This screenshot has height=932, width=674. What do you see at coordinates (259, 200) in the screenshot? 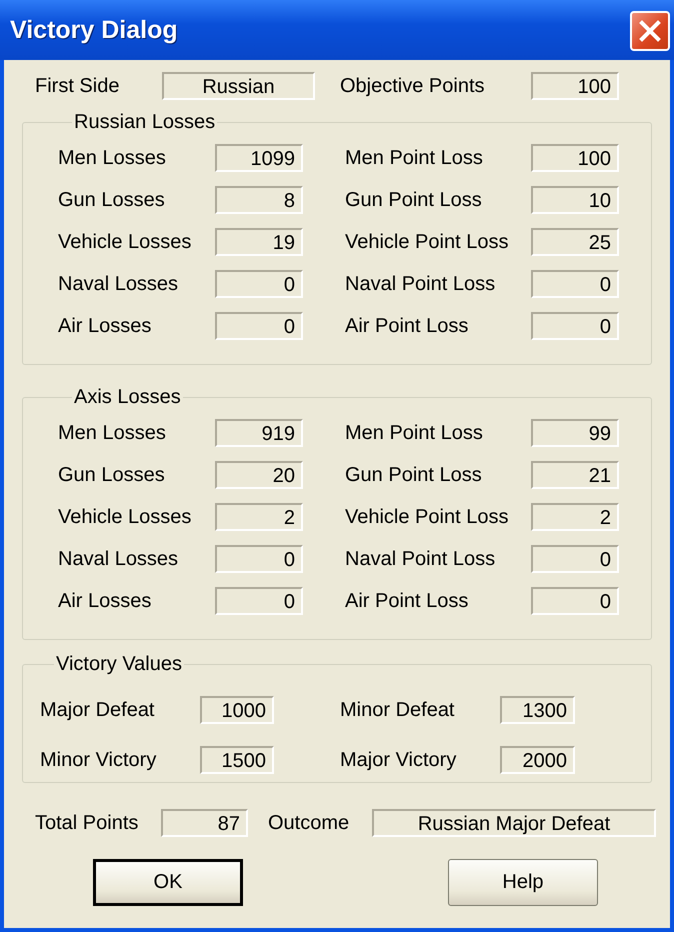
I see `value-field: 8` at bounding box center [259, 200].